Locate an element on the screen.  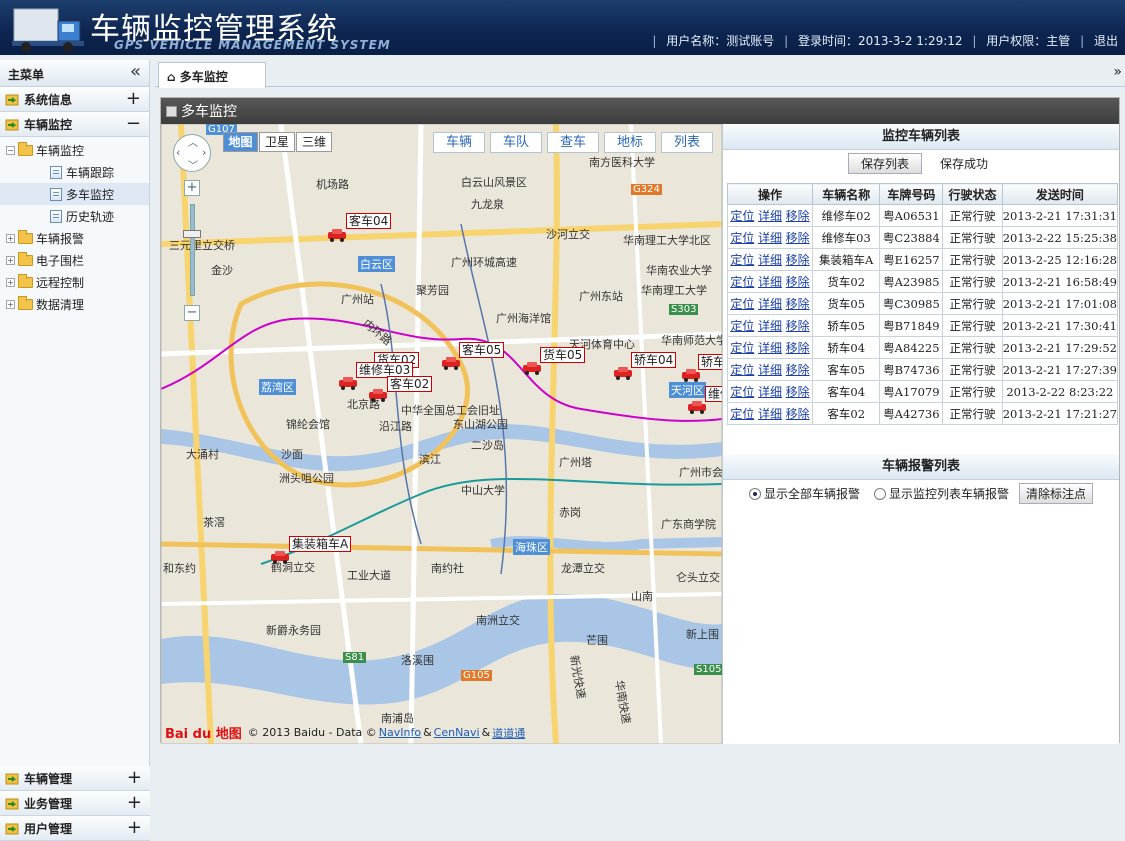
tree-node-data-cleanup: + 数据清理 is located at coordinates (74, 304).